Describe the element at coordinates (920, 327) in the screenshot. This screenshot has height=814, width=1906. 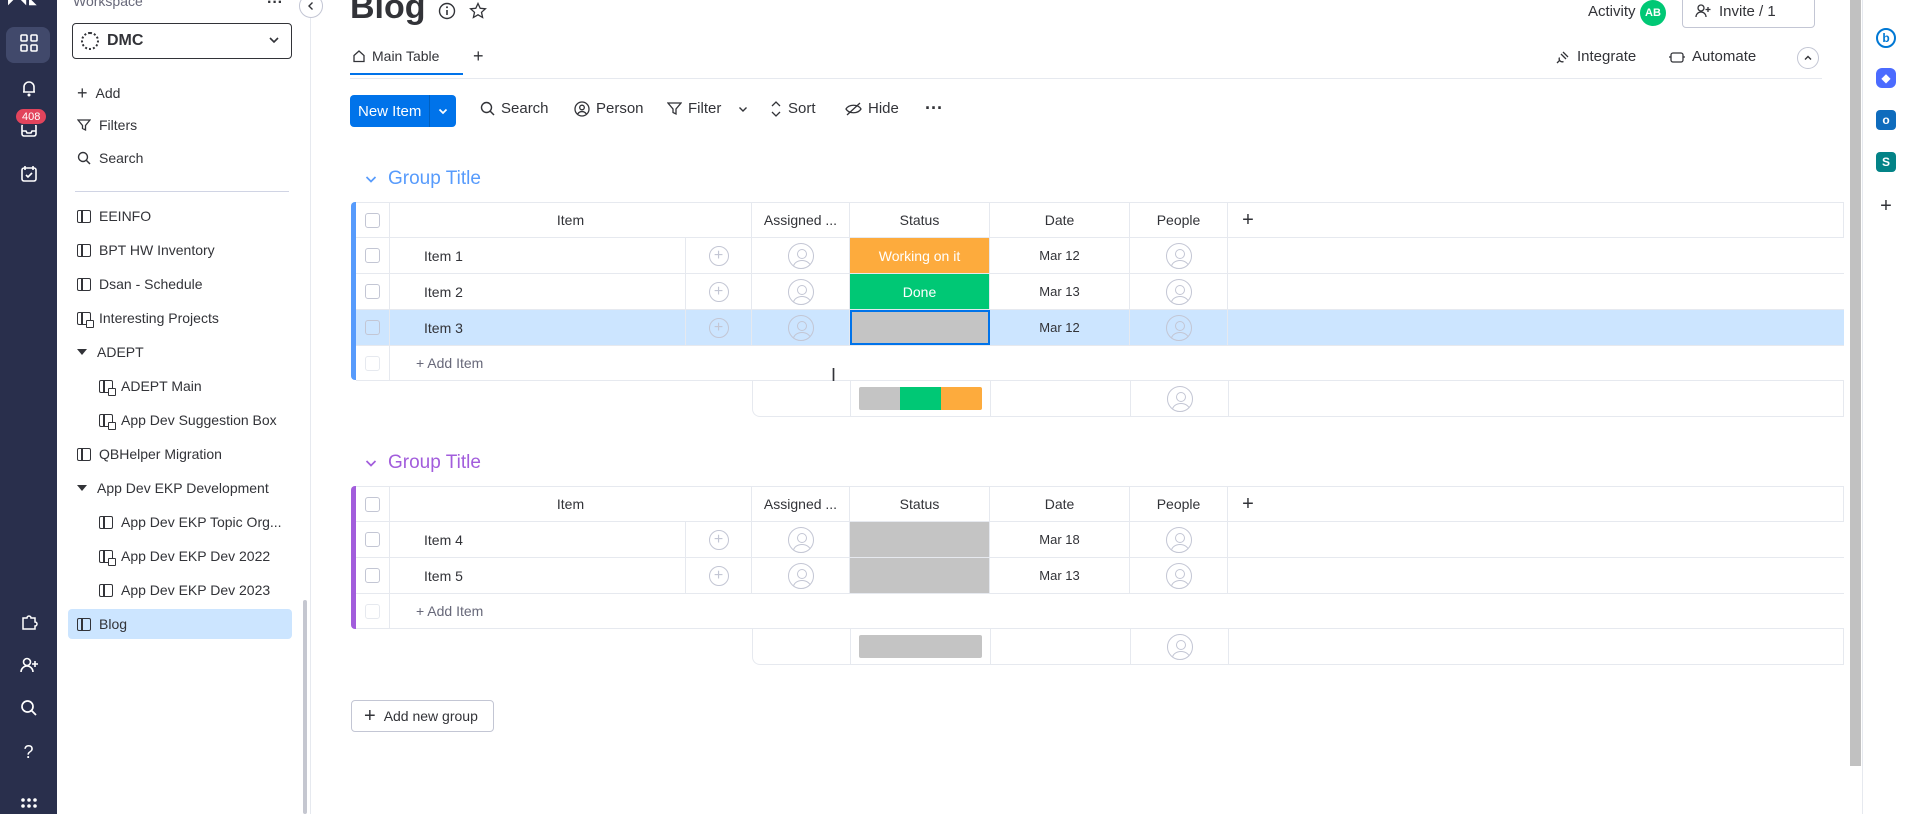
I see `status-cell-focused` at that location.